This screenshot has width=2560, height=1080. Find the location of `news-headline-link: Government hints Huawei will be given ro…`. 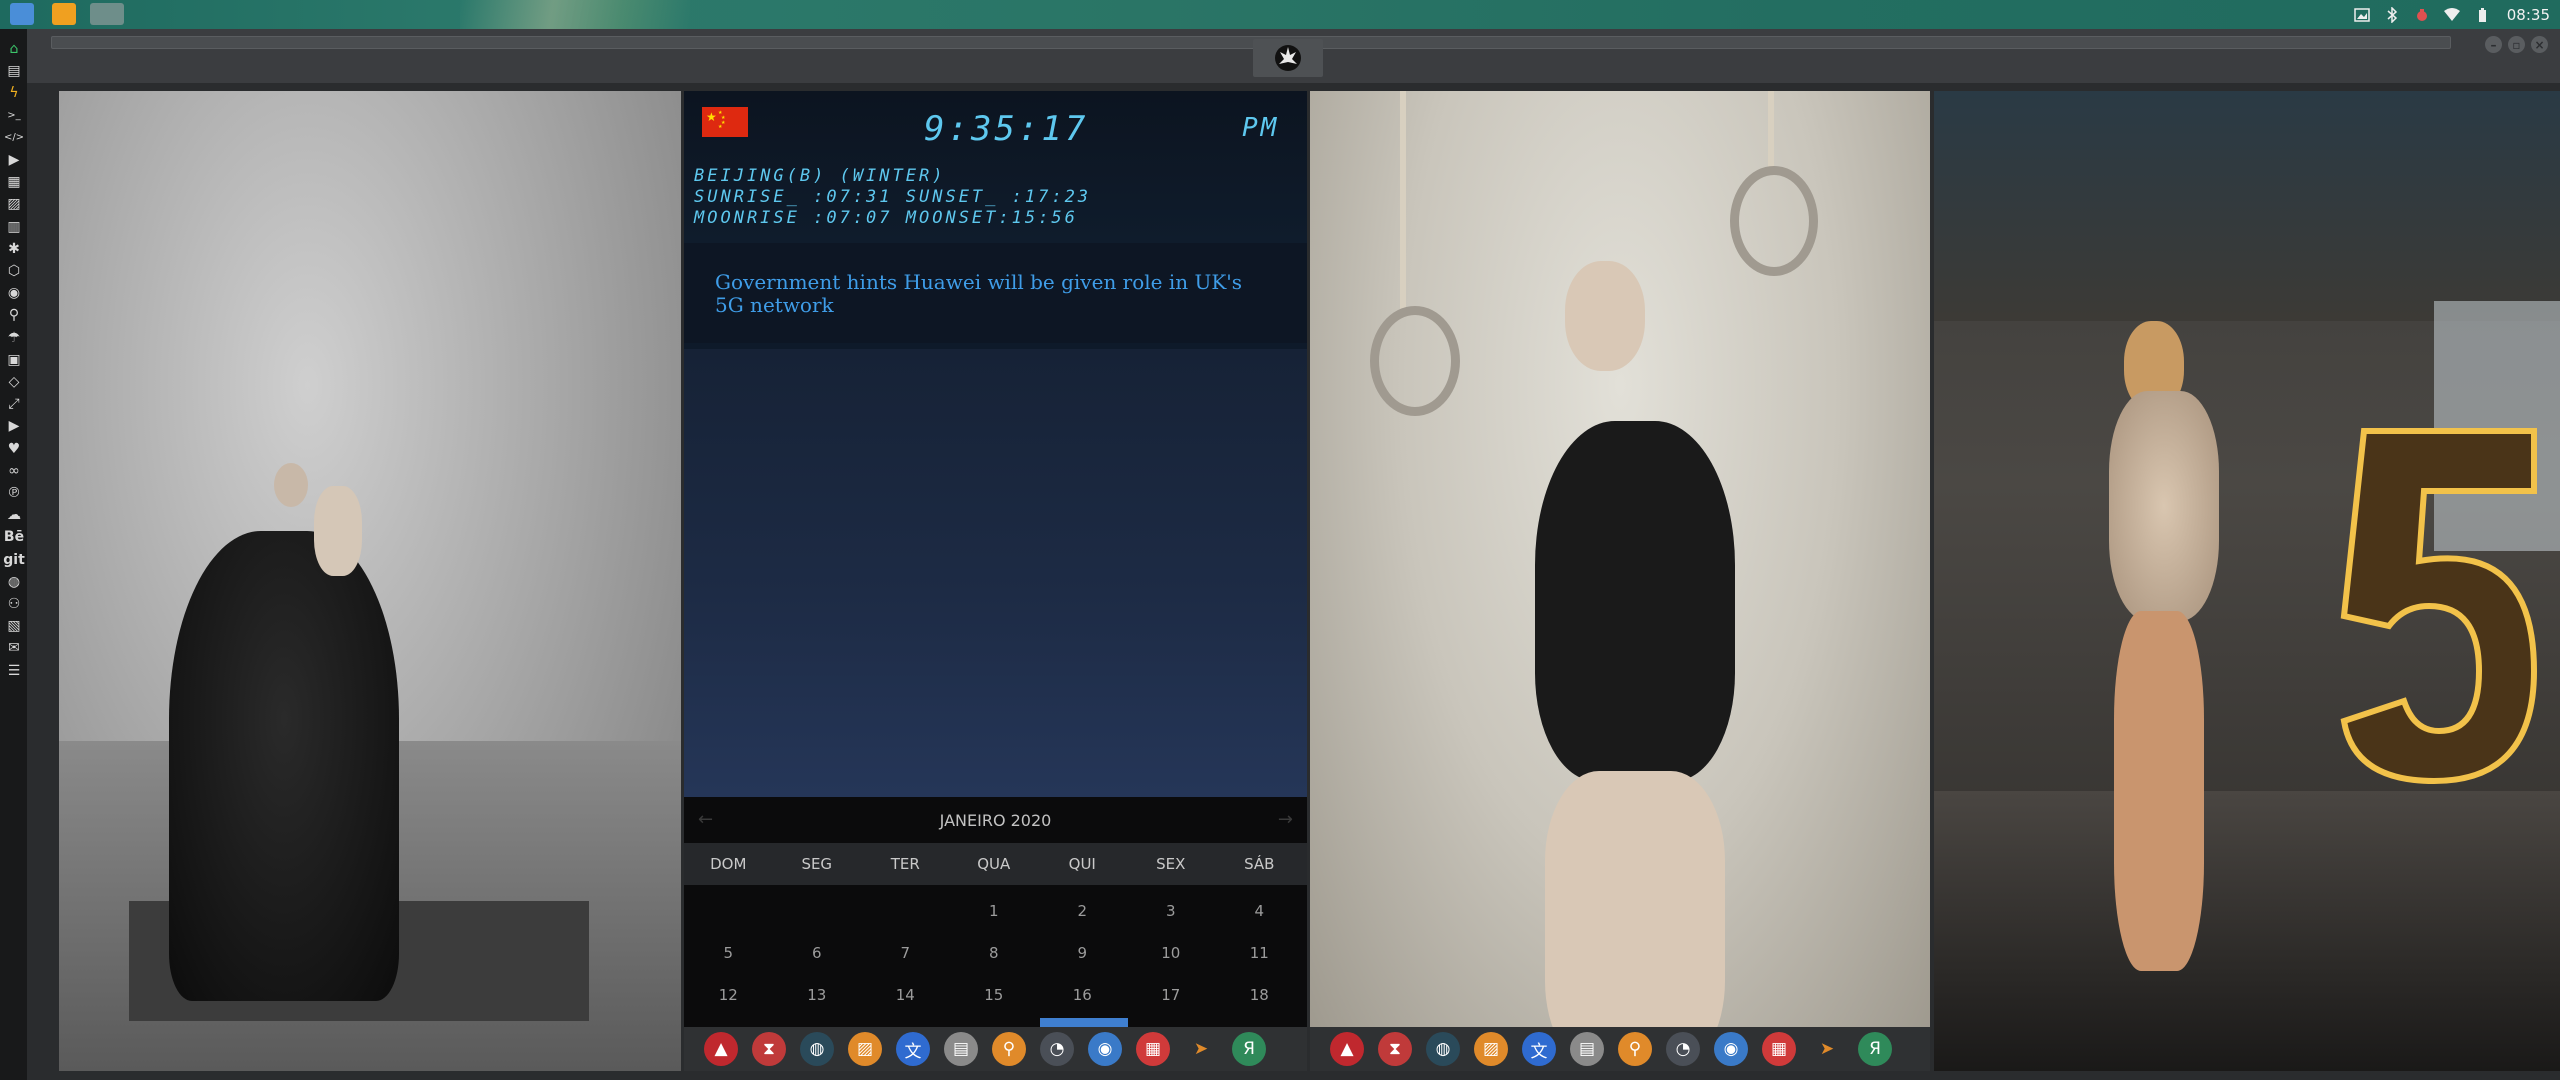

news-headline-link: Government hints Huawei will be given ro… is located at coordinates (985, 294).